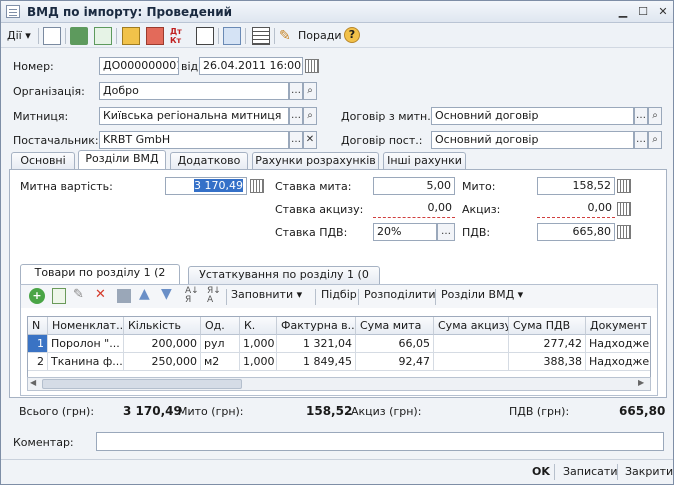 The image size is (674, 485). I want to click on separator, so click(435, 297).